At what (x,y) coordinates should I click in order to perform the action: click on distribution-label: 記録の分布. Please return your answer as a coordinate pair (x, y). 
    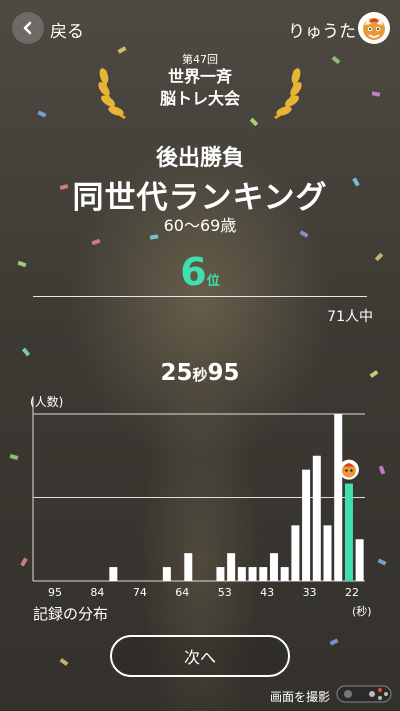
    Looking at the image, I should click on (71, 614).